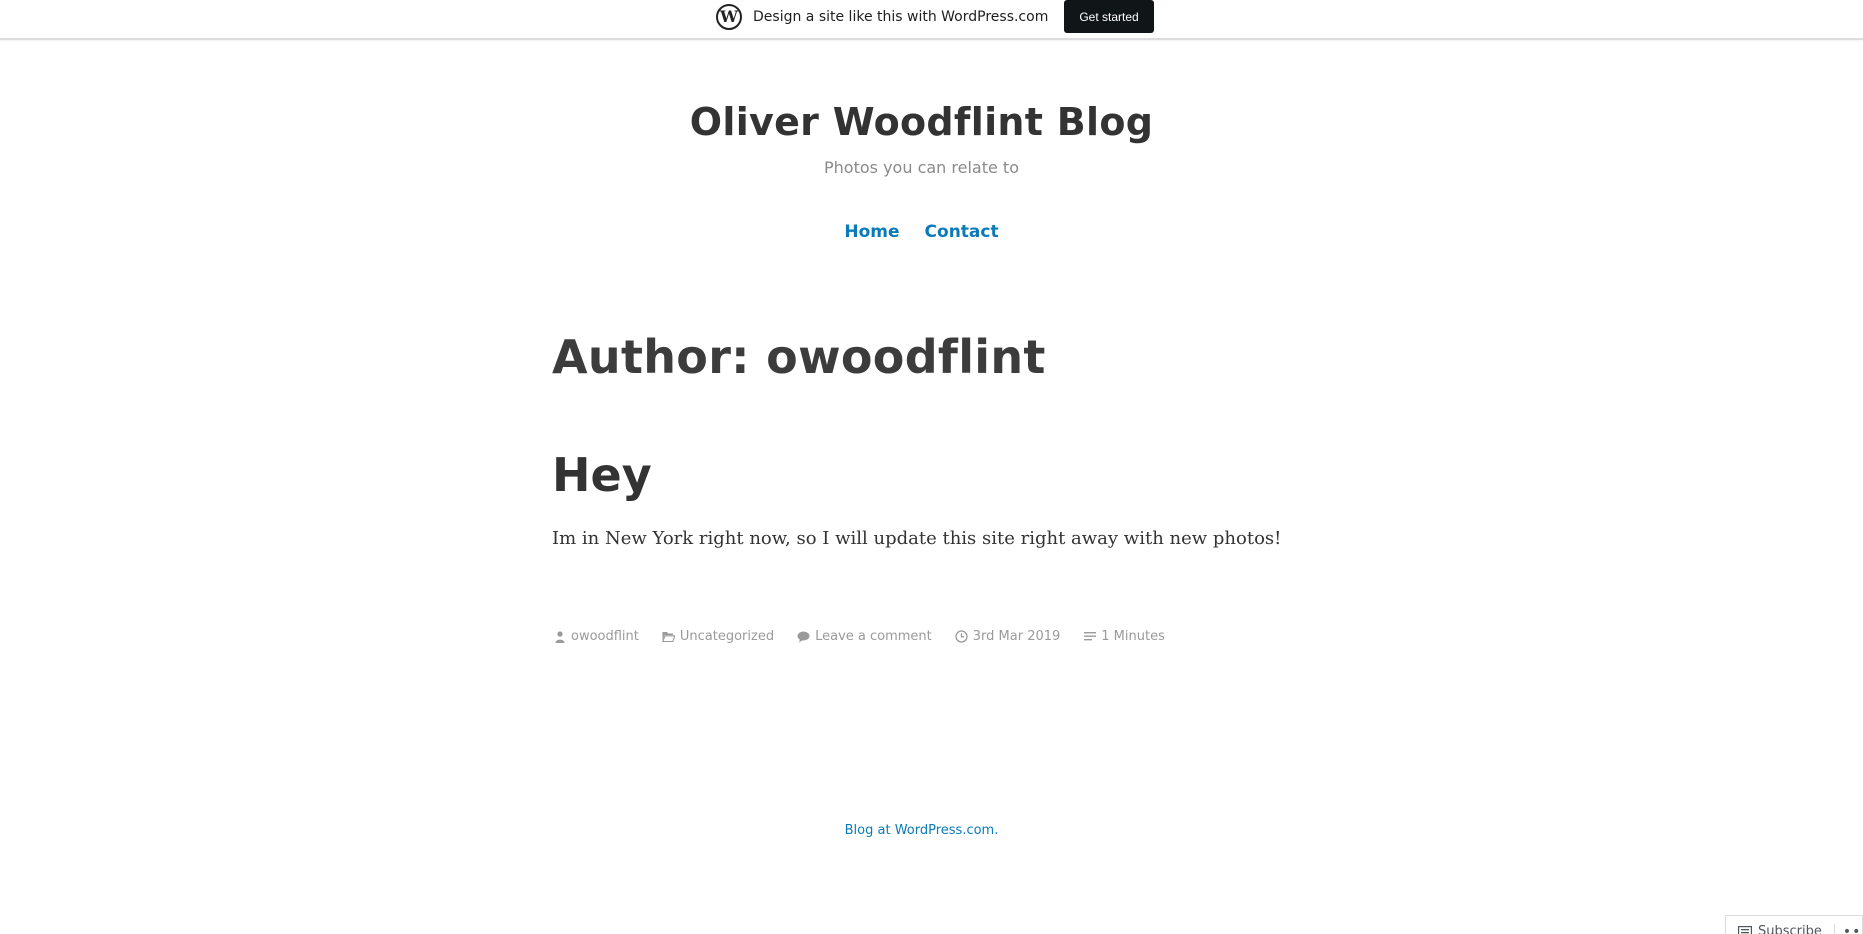  What do you see at coordinates (1849, 929) in the screenshot?
I see `more-actions-button: •••` at bounding box center [1849, 929].